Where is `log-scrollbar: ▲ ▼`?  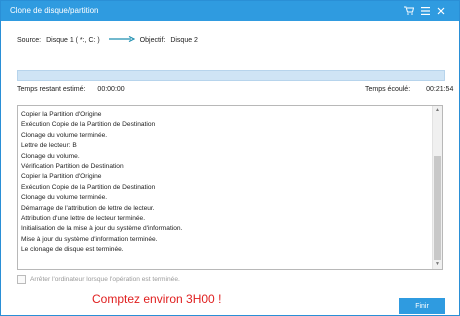 log-scrollbar: ▲ ▼ is located at coordinates (437, 187).